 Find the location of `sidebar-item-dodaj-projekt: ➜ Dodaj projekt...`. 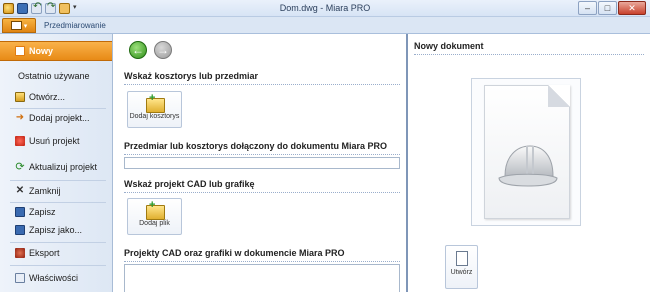

sidebar-item-dodaj-projekt: ➜ Dodaj projekt... is located at coordinates (56, 118).